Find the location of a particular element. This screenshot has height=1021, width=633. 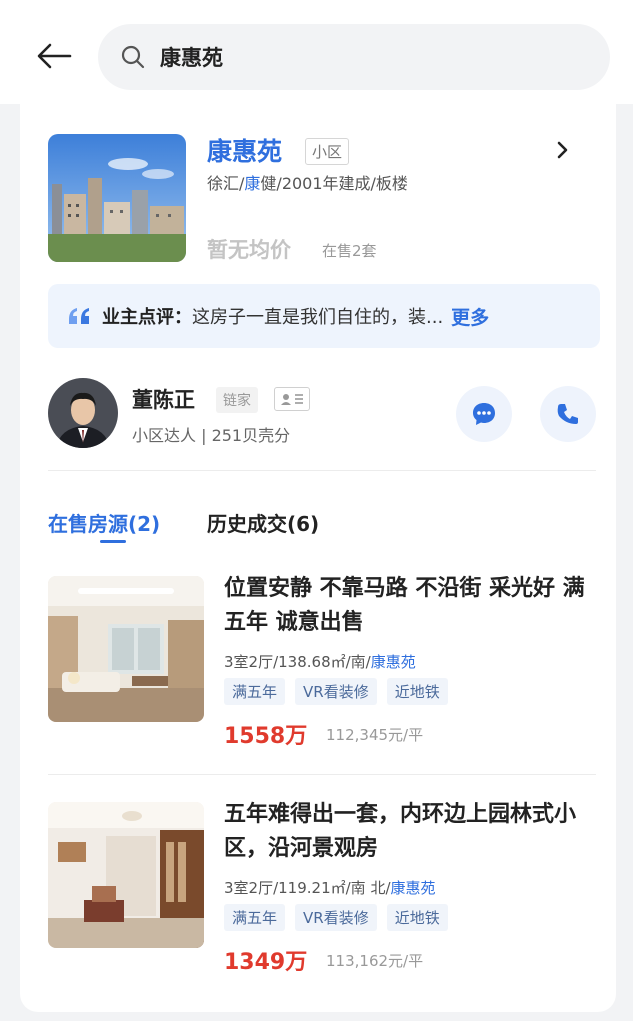

search-box is located at coordinates (354, 57).